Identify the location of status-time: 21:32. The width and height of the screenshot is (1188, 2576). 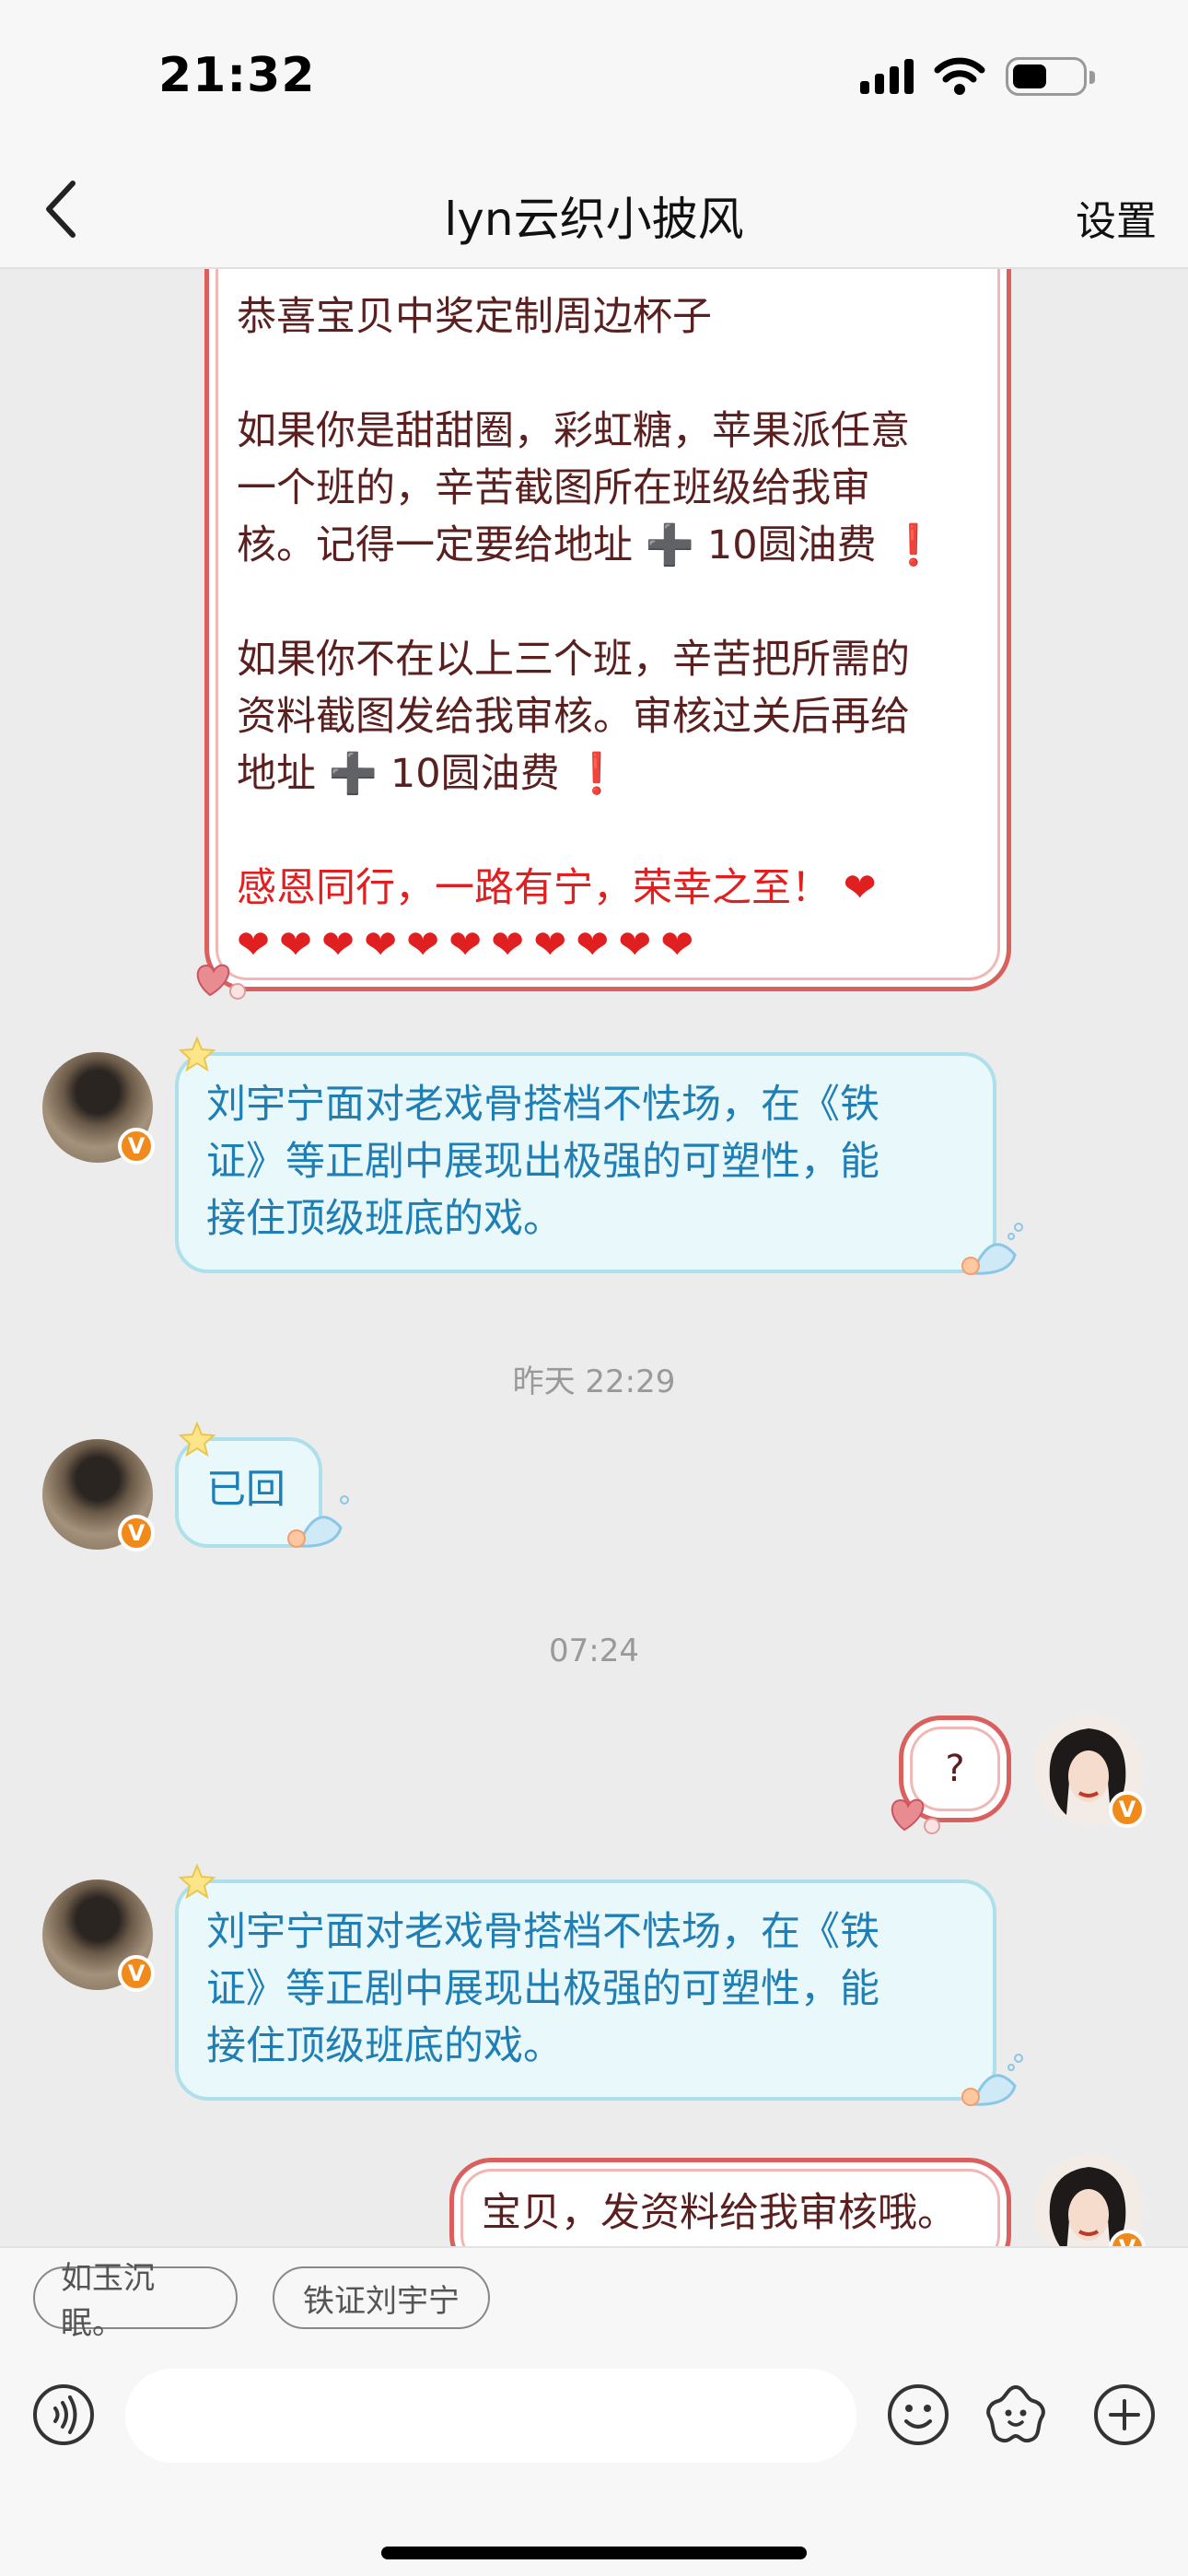
(237, 75).